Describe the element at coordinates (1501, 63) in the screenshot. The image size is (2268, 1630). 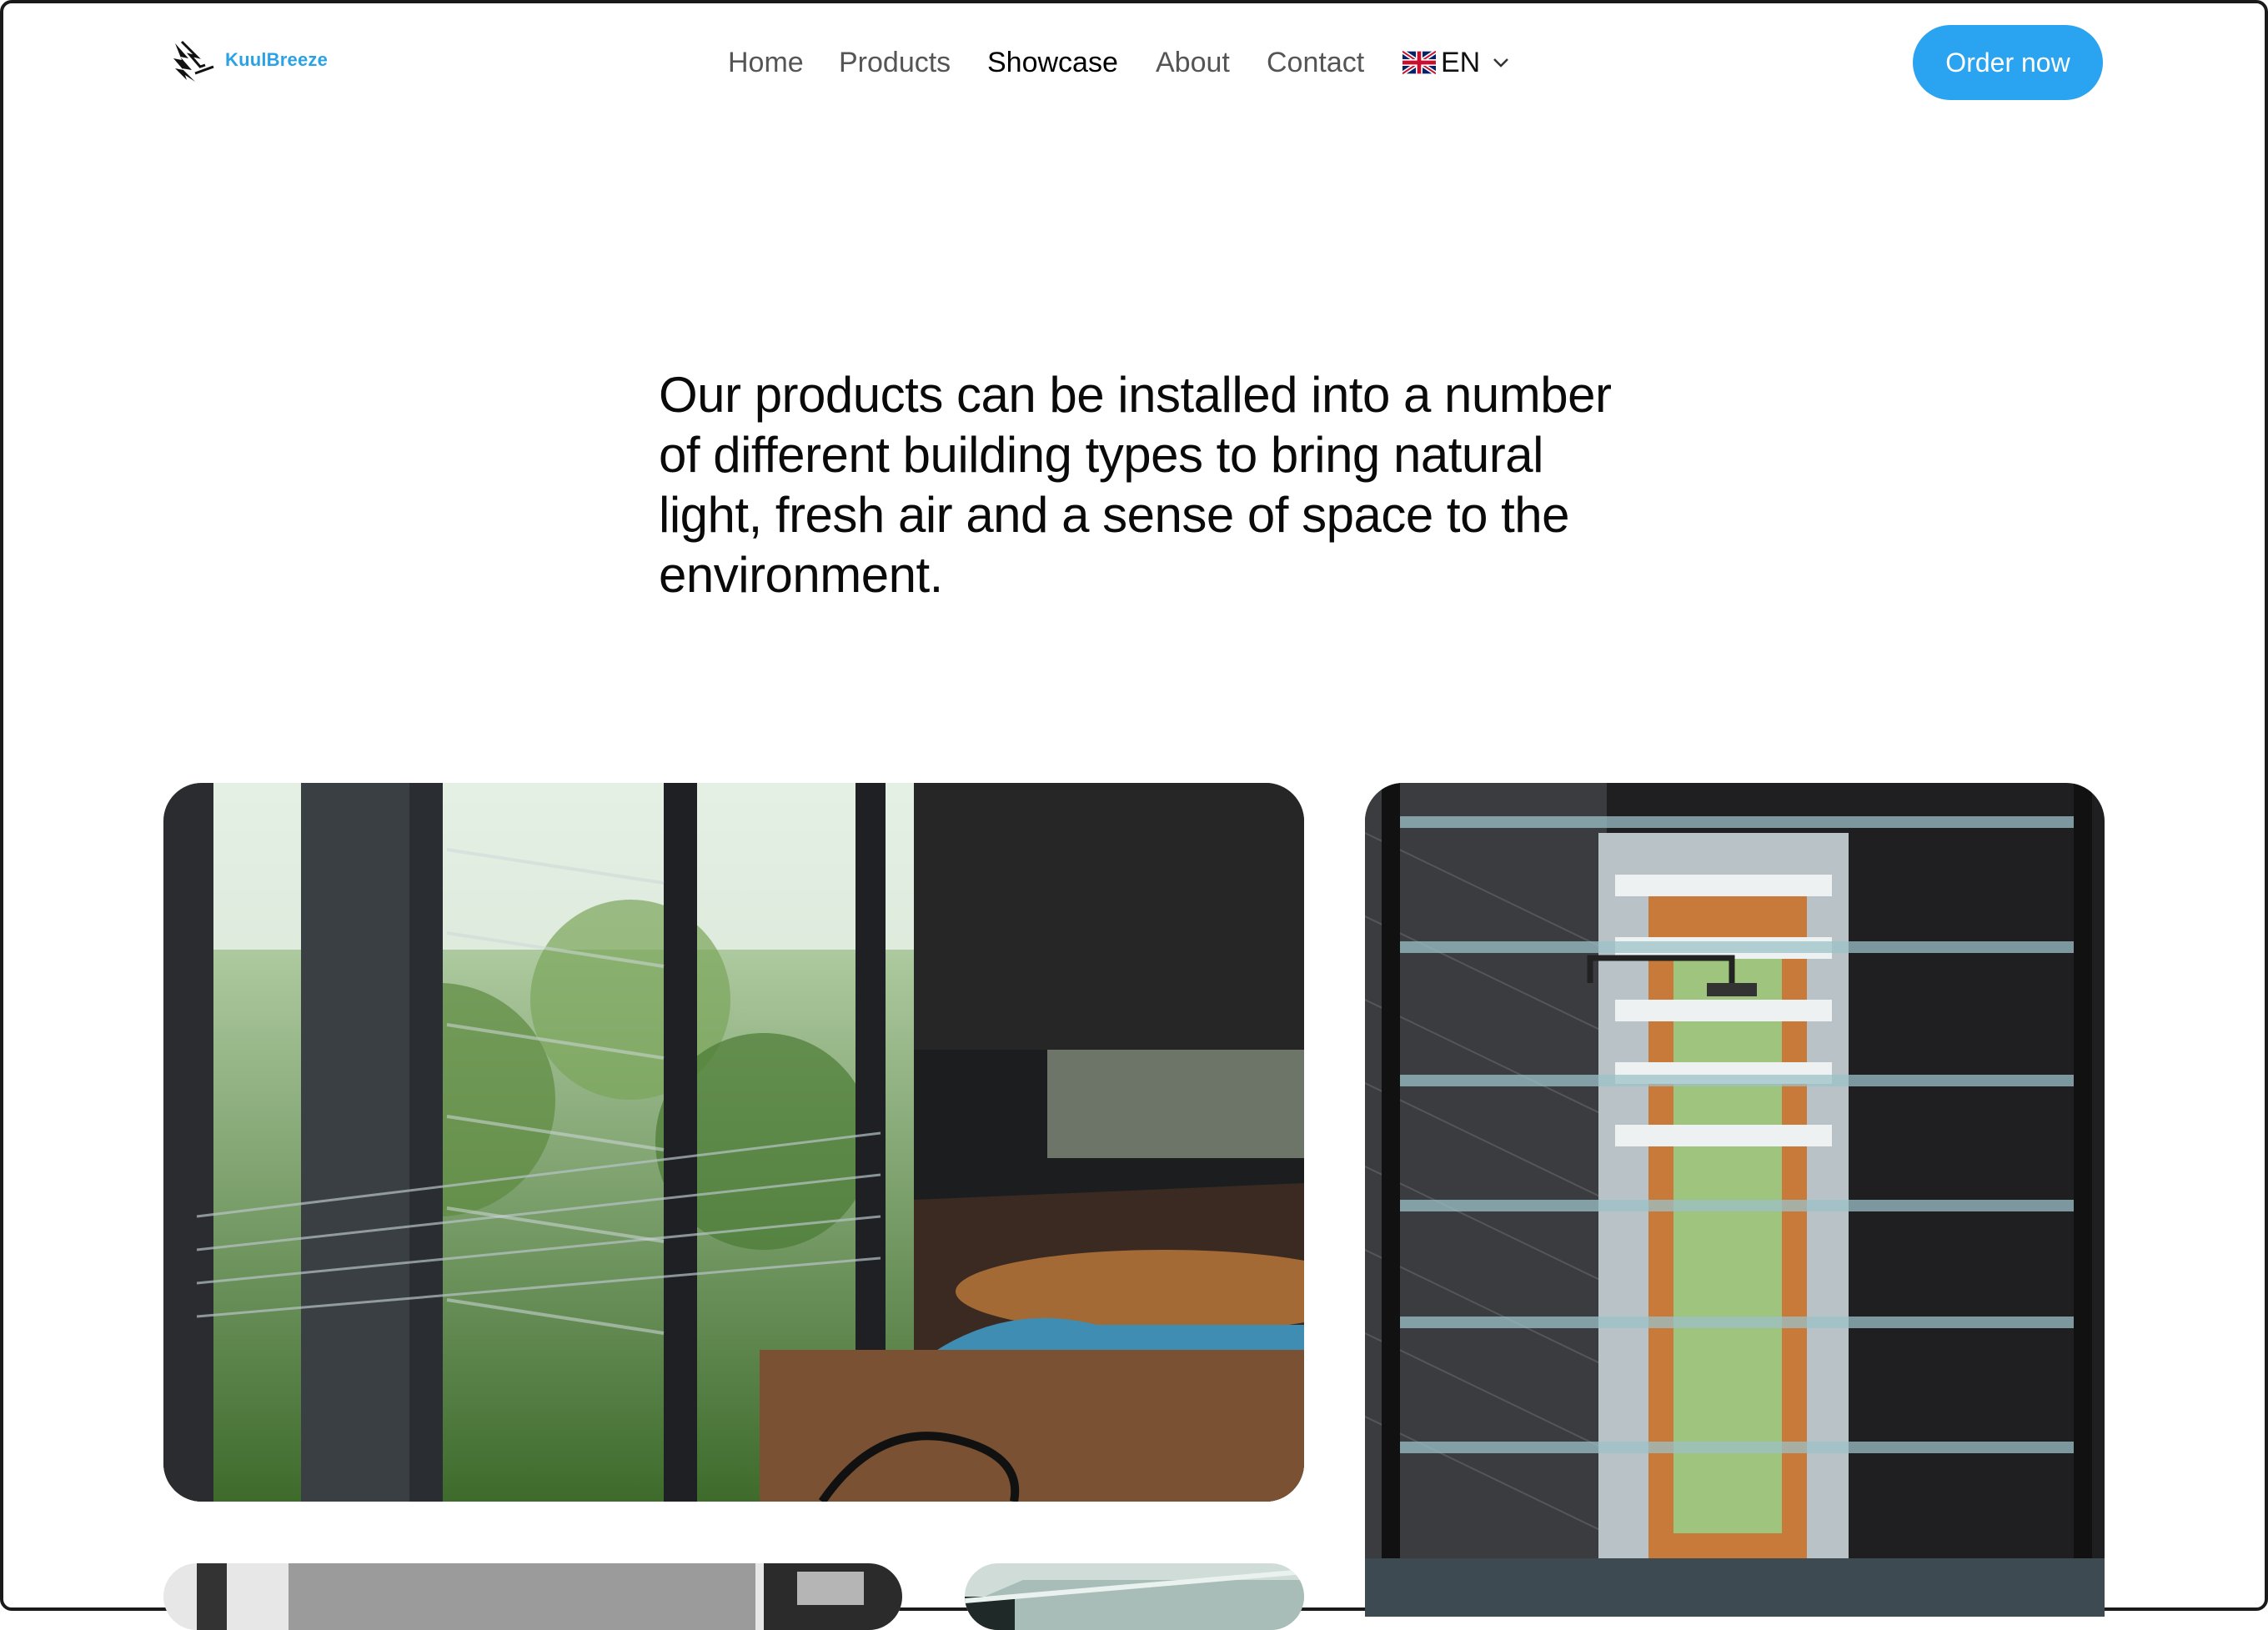
I see `chevron-down-icon` at that location.